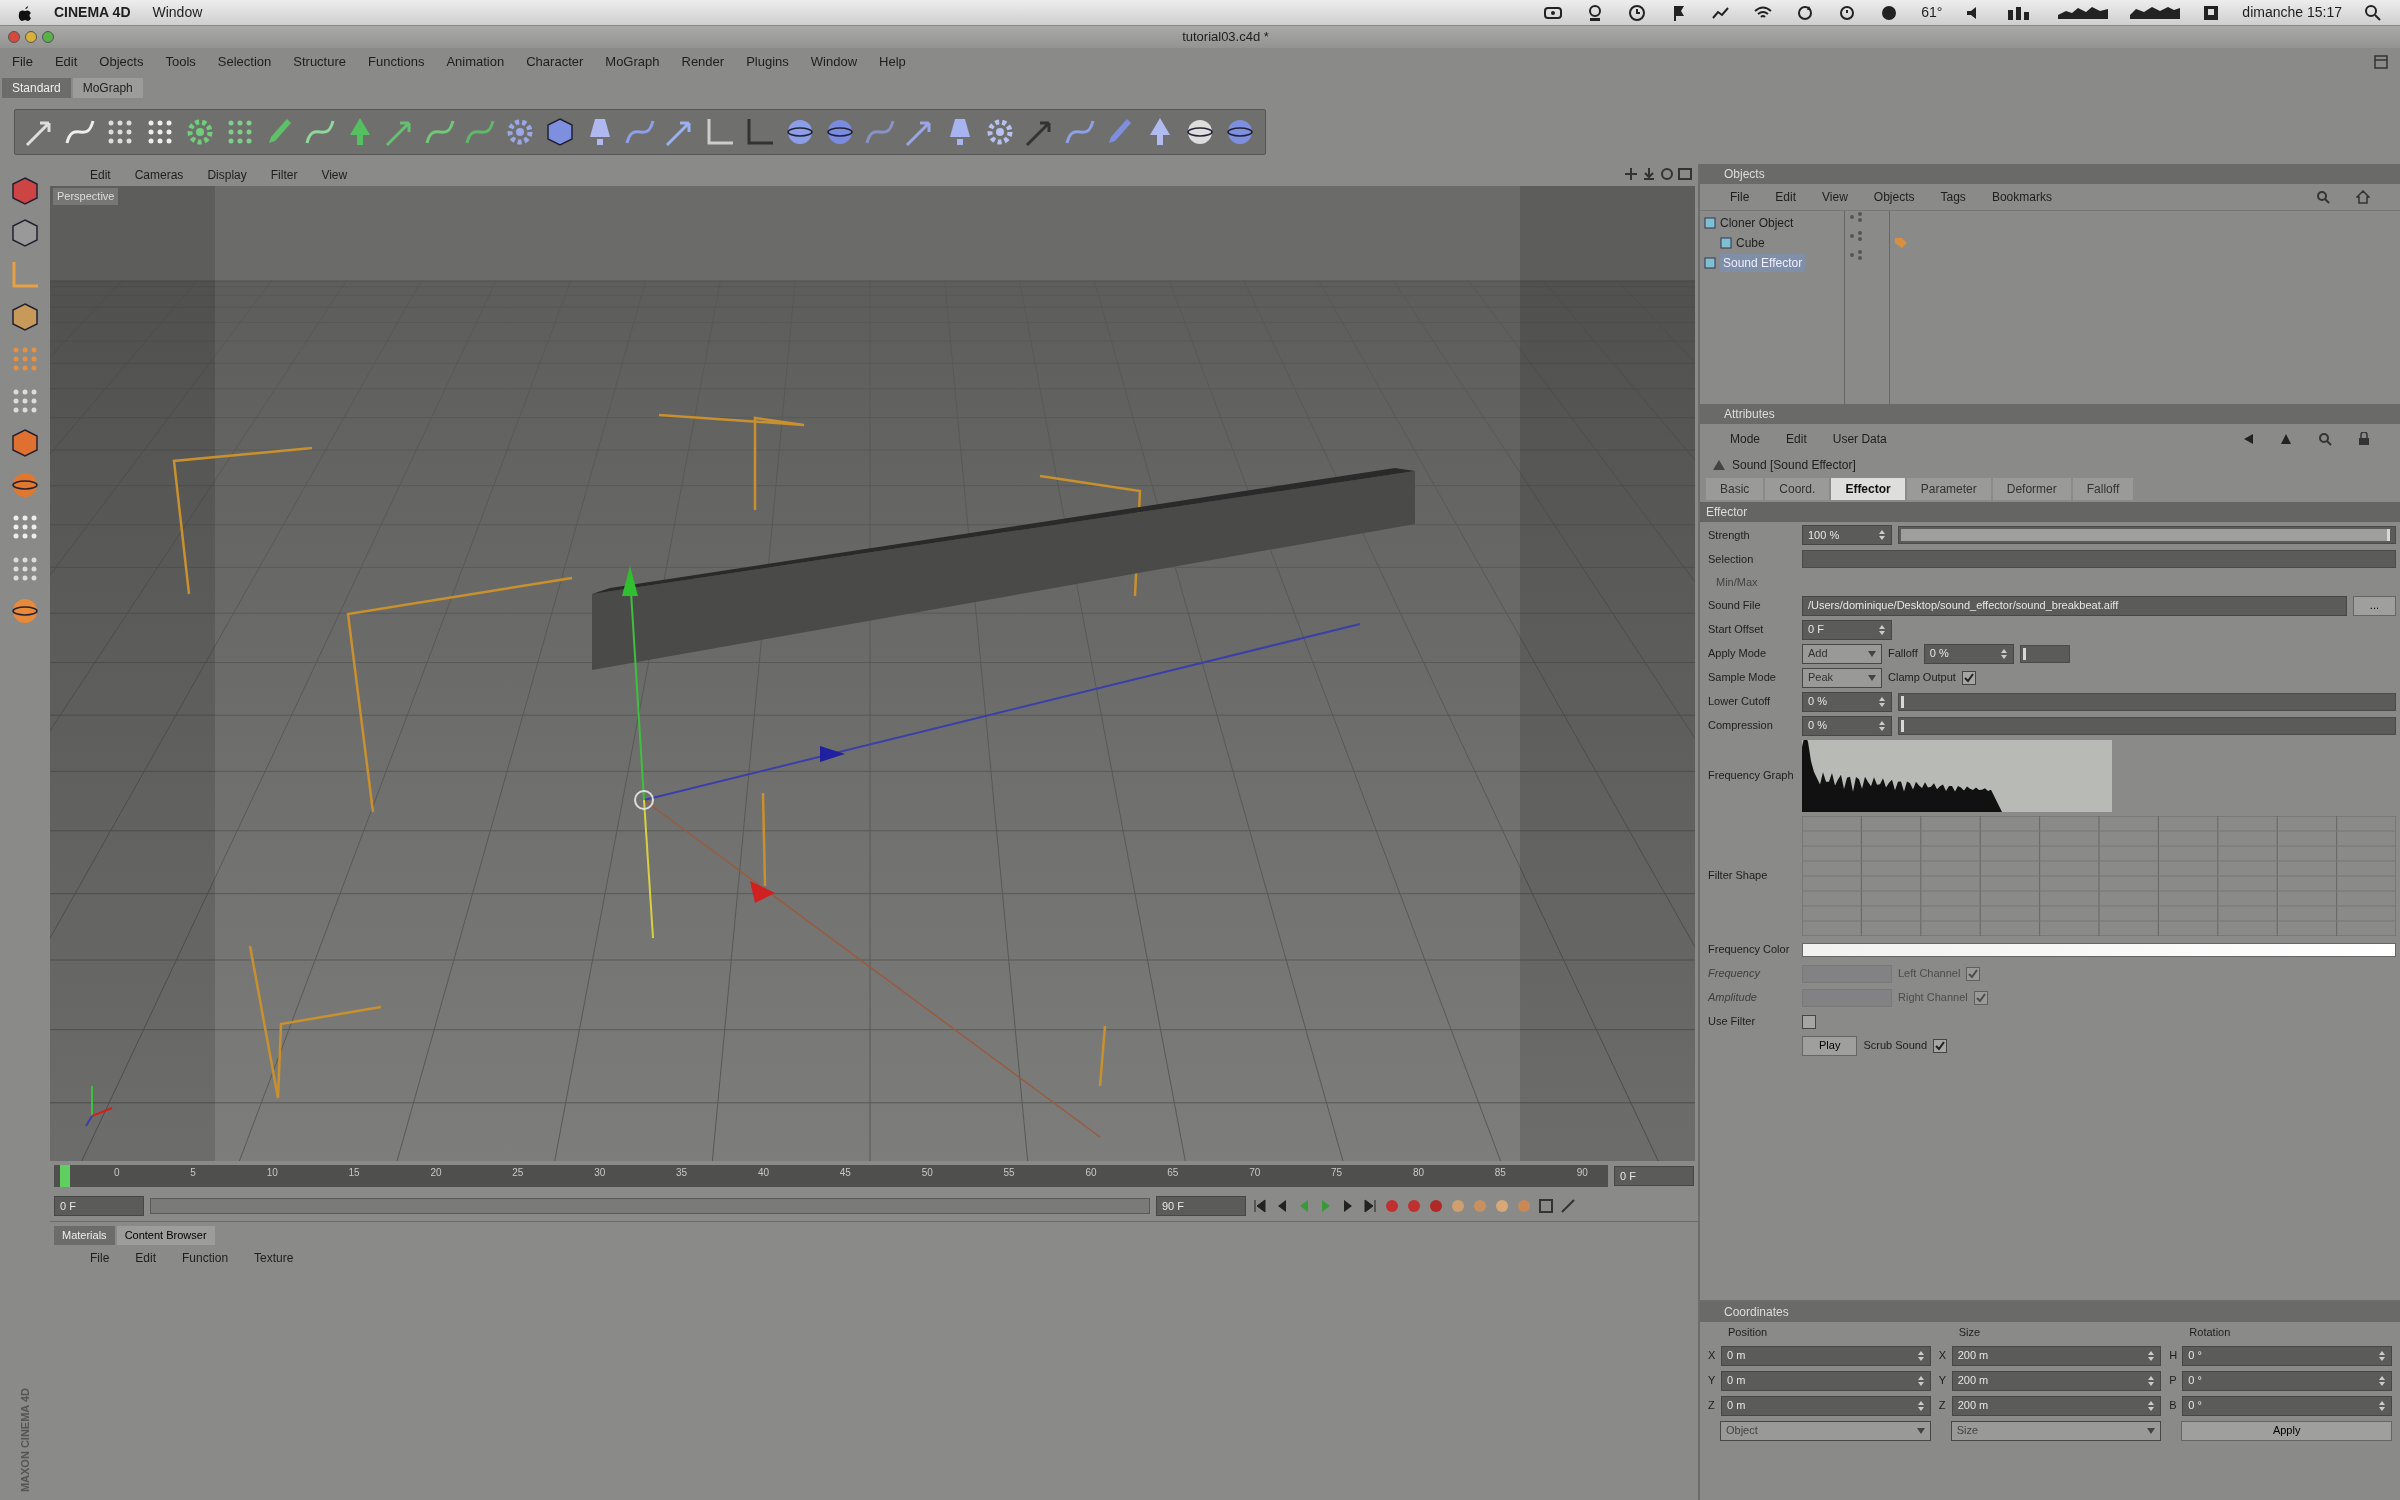 Image resolution: width=2400 pixels, height=1500 pixels. What do you see at coordinates (1825, 1430) in the screenshot?
I see `dropdown: Object` at bounding box center [1825, 1430].